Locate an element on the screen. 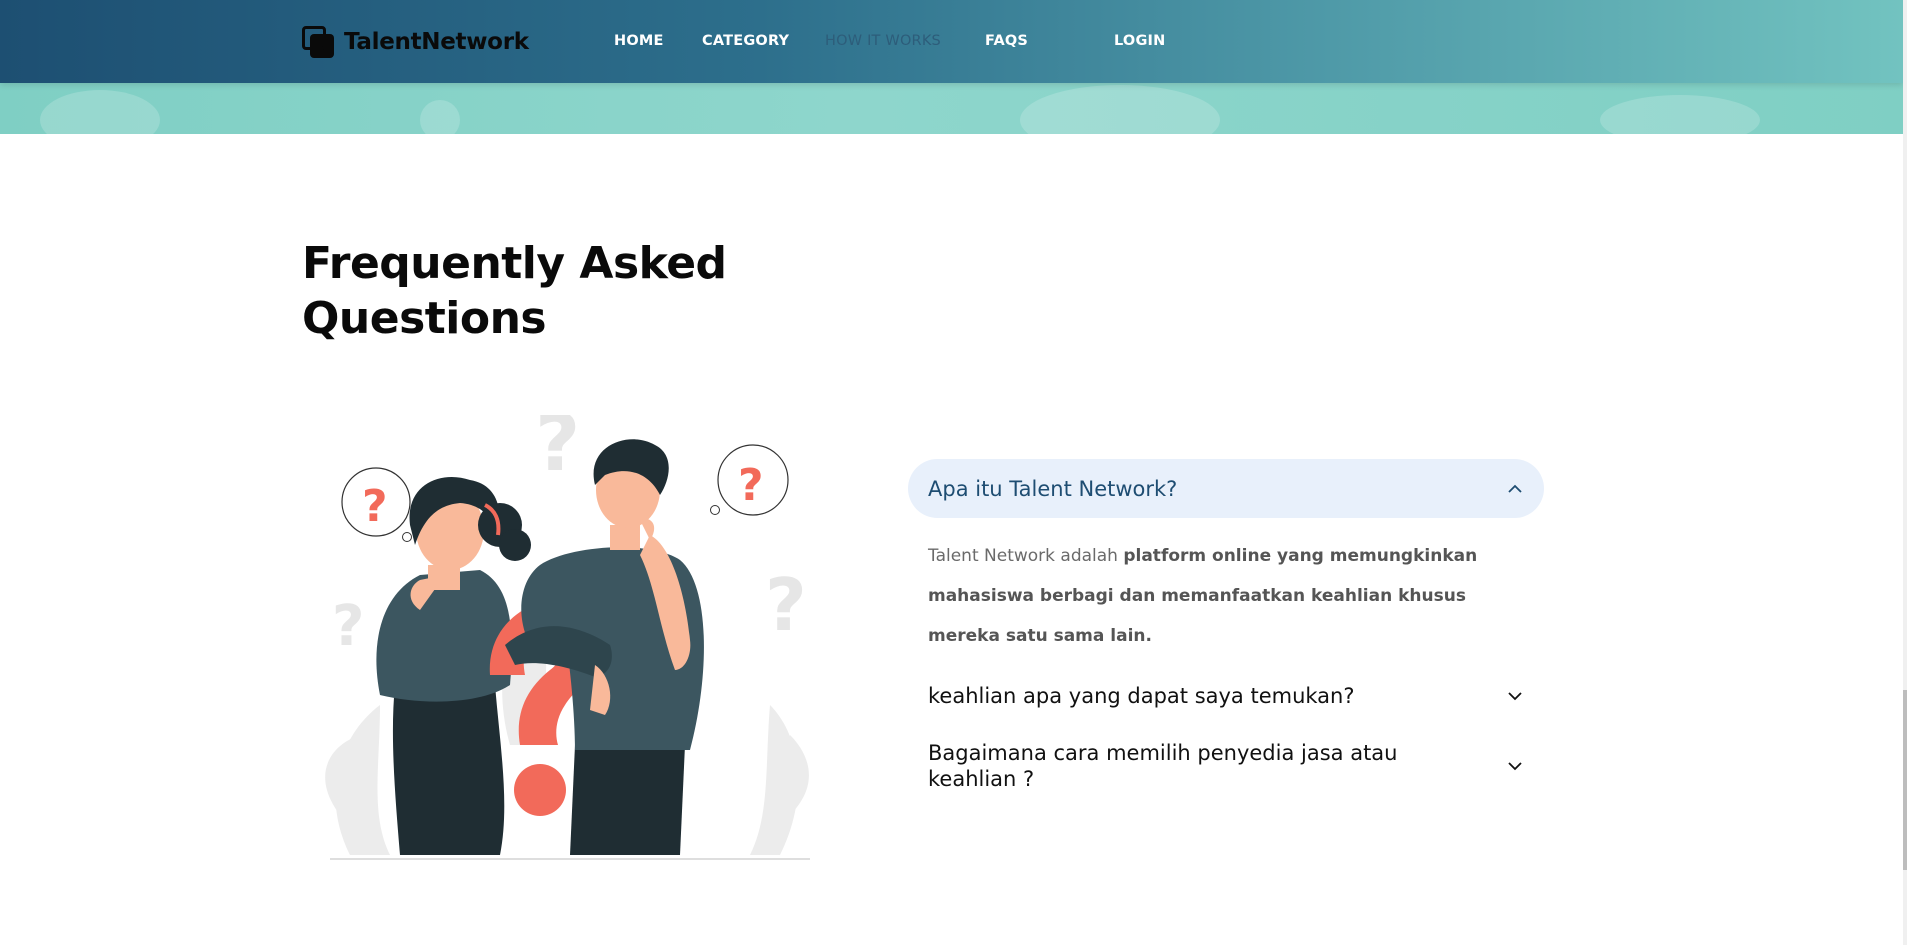  title-line-1: Frequently Asked is located at coordinates (514, 263).